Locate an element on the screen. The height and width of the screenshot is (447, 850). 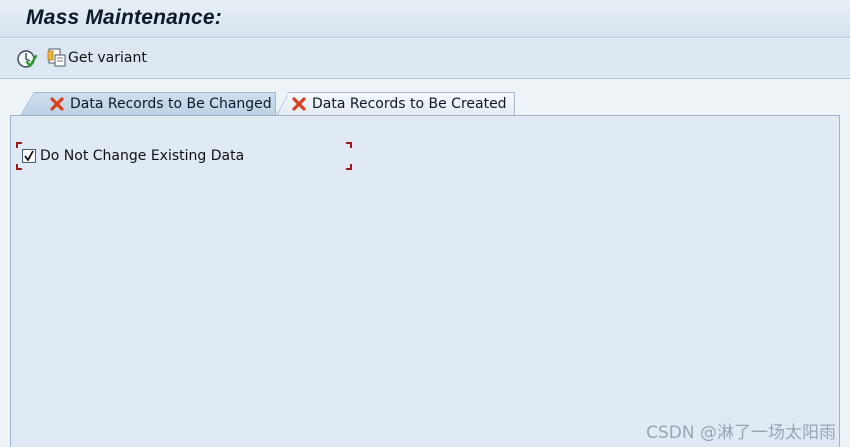
page-title: Mass Maintenance: is located at coordinates (124, 17).